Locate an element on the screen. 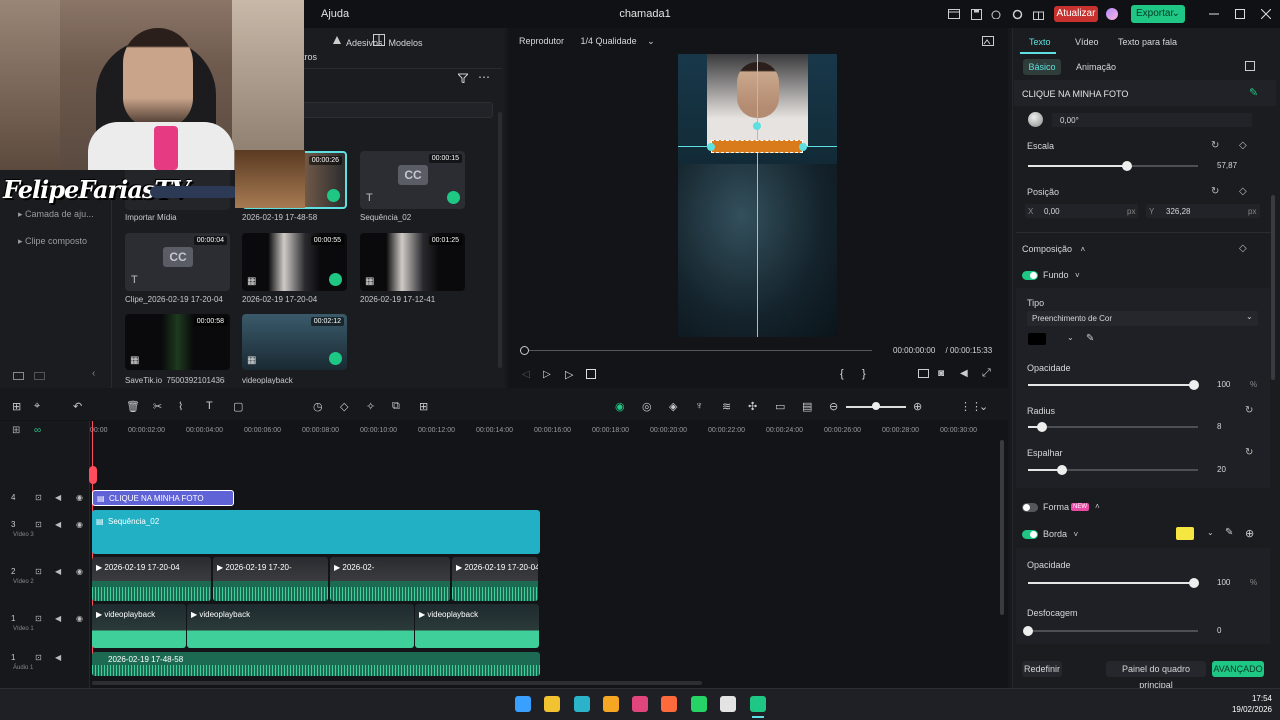  video-clip: ▶ 2026-02- is located at coordinates (390, 579).